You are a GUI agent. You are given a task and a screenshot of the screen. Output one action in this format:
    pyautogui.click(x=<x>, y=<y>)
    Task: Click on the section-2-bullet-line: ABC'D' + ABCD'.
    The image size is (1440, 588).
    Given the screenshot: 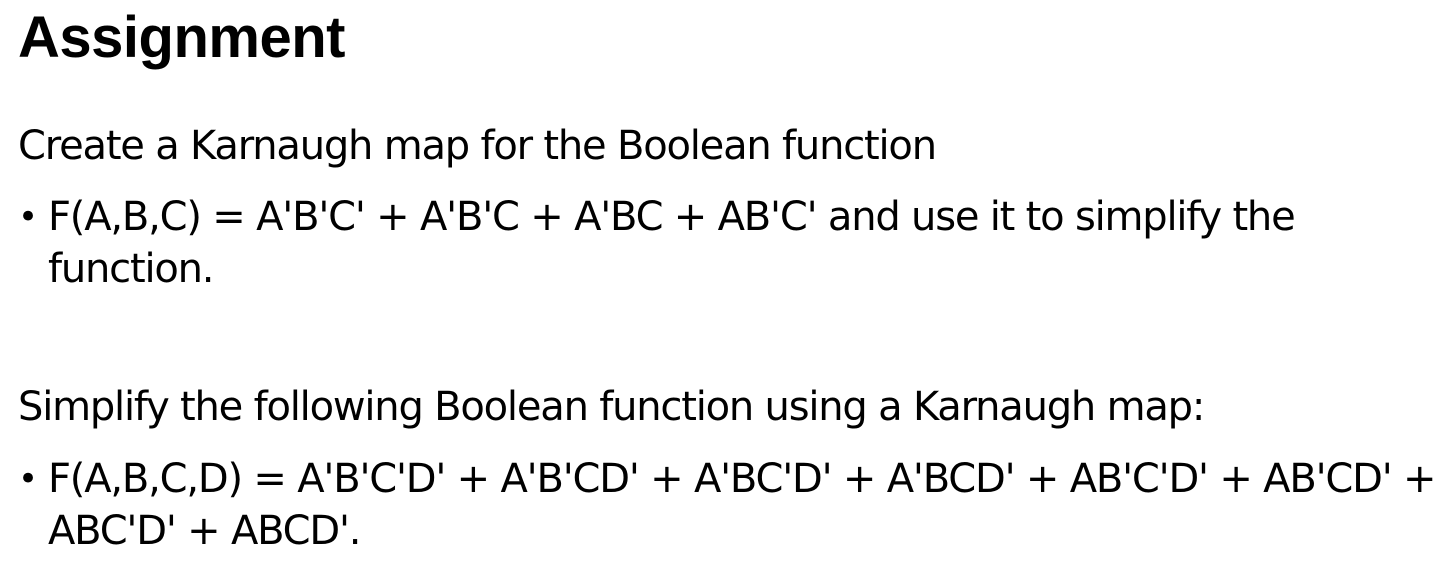 What is the action you would take?
    pyautogui.click(x=205, y=531)
    